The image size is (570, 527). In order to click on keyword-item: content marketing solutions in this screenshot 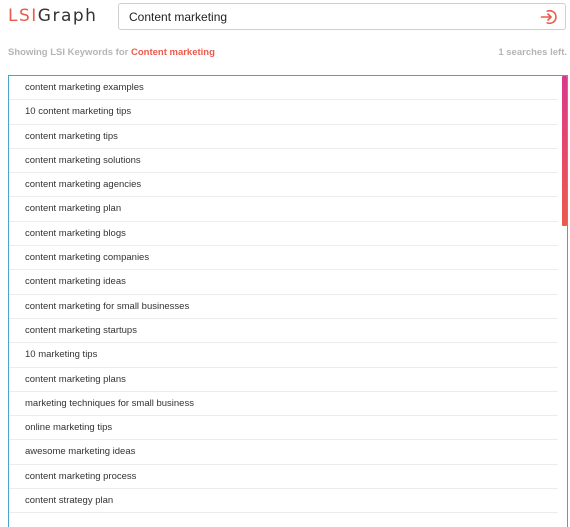, I will do `click(283, 161)`.